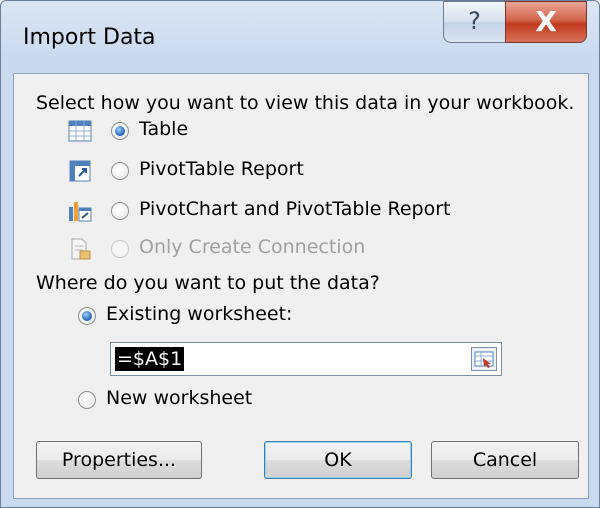  I want to click on cell-reference-input: =$A$1, so click(306, 359).